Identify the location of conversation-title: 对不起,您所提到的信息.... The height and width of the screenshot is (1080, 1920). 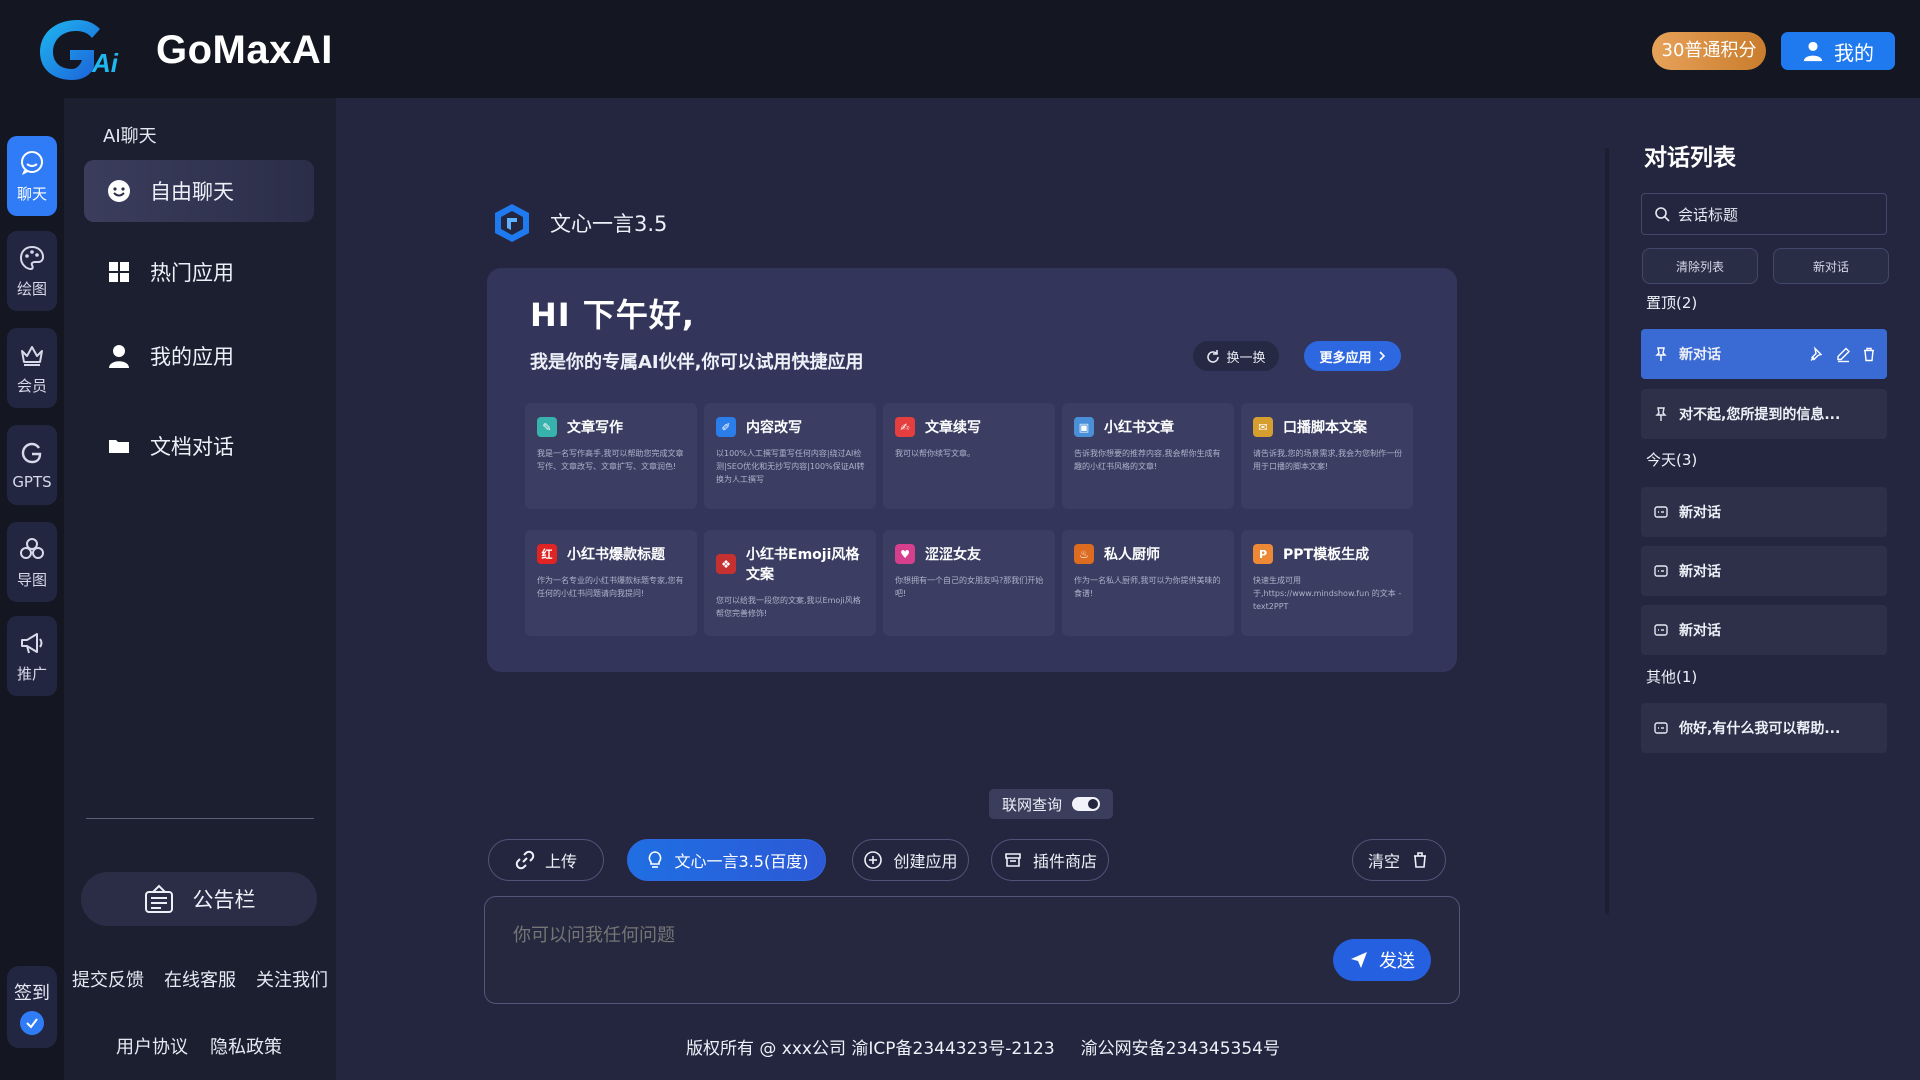
(1760, 415).